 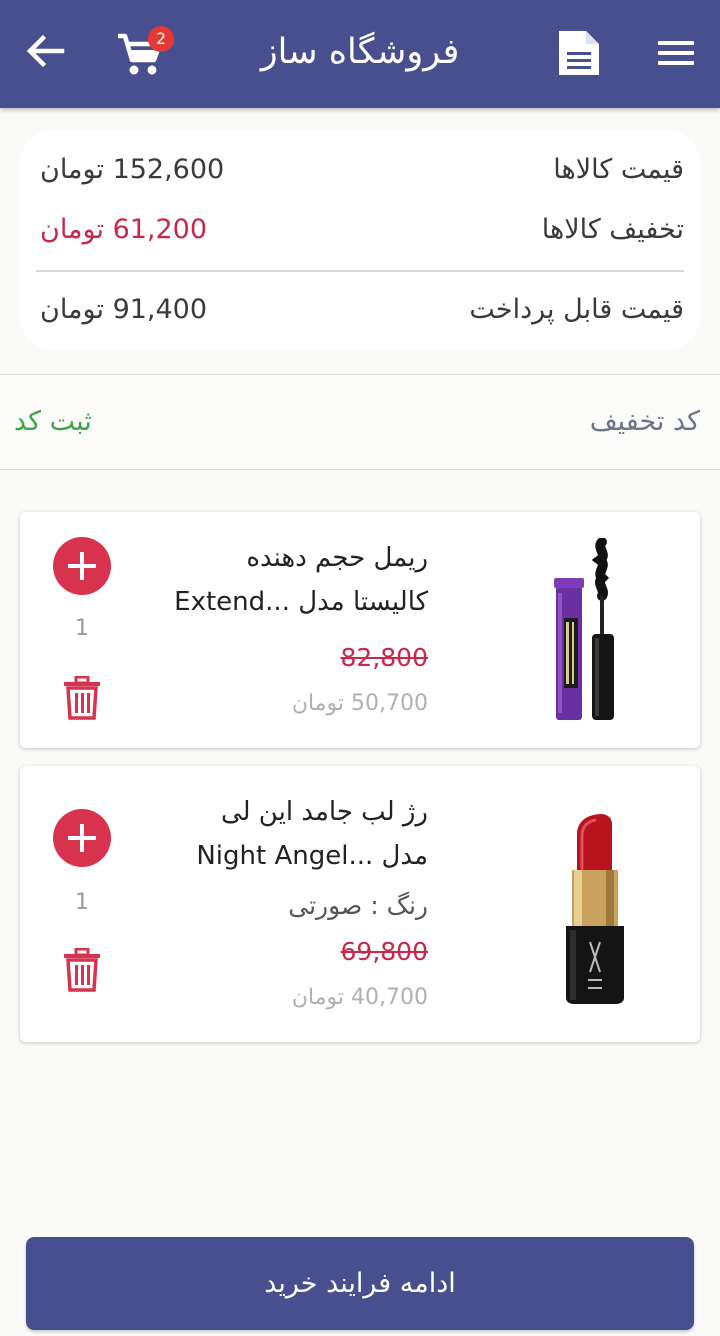 What do you see at coordinates (53, 422) in the screenshot?
I see `coupon-submit-button: ثبت کد` at bounding box center [53, 422].